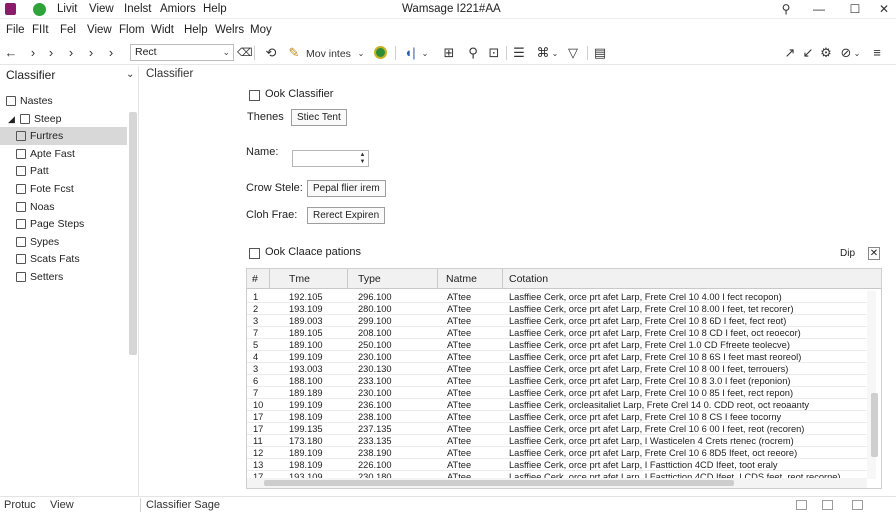 This screenshot has width=896, height=512. I want to click on page-view-icon, so click(801, 505).